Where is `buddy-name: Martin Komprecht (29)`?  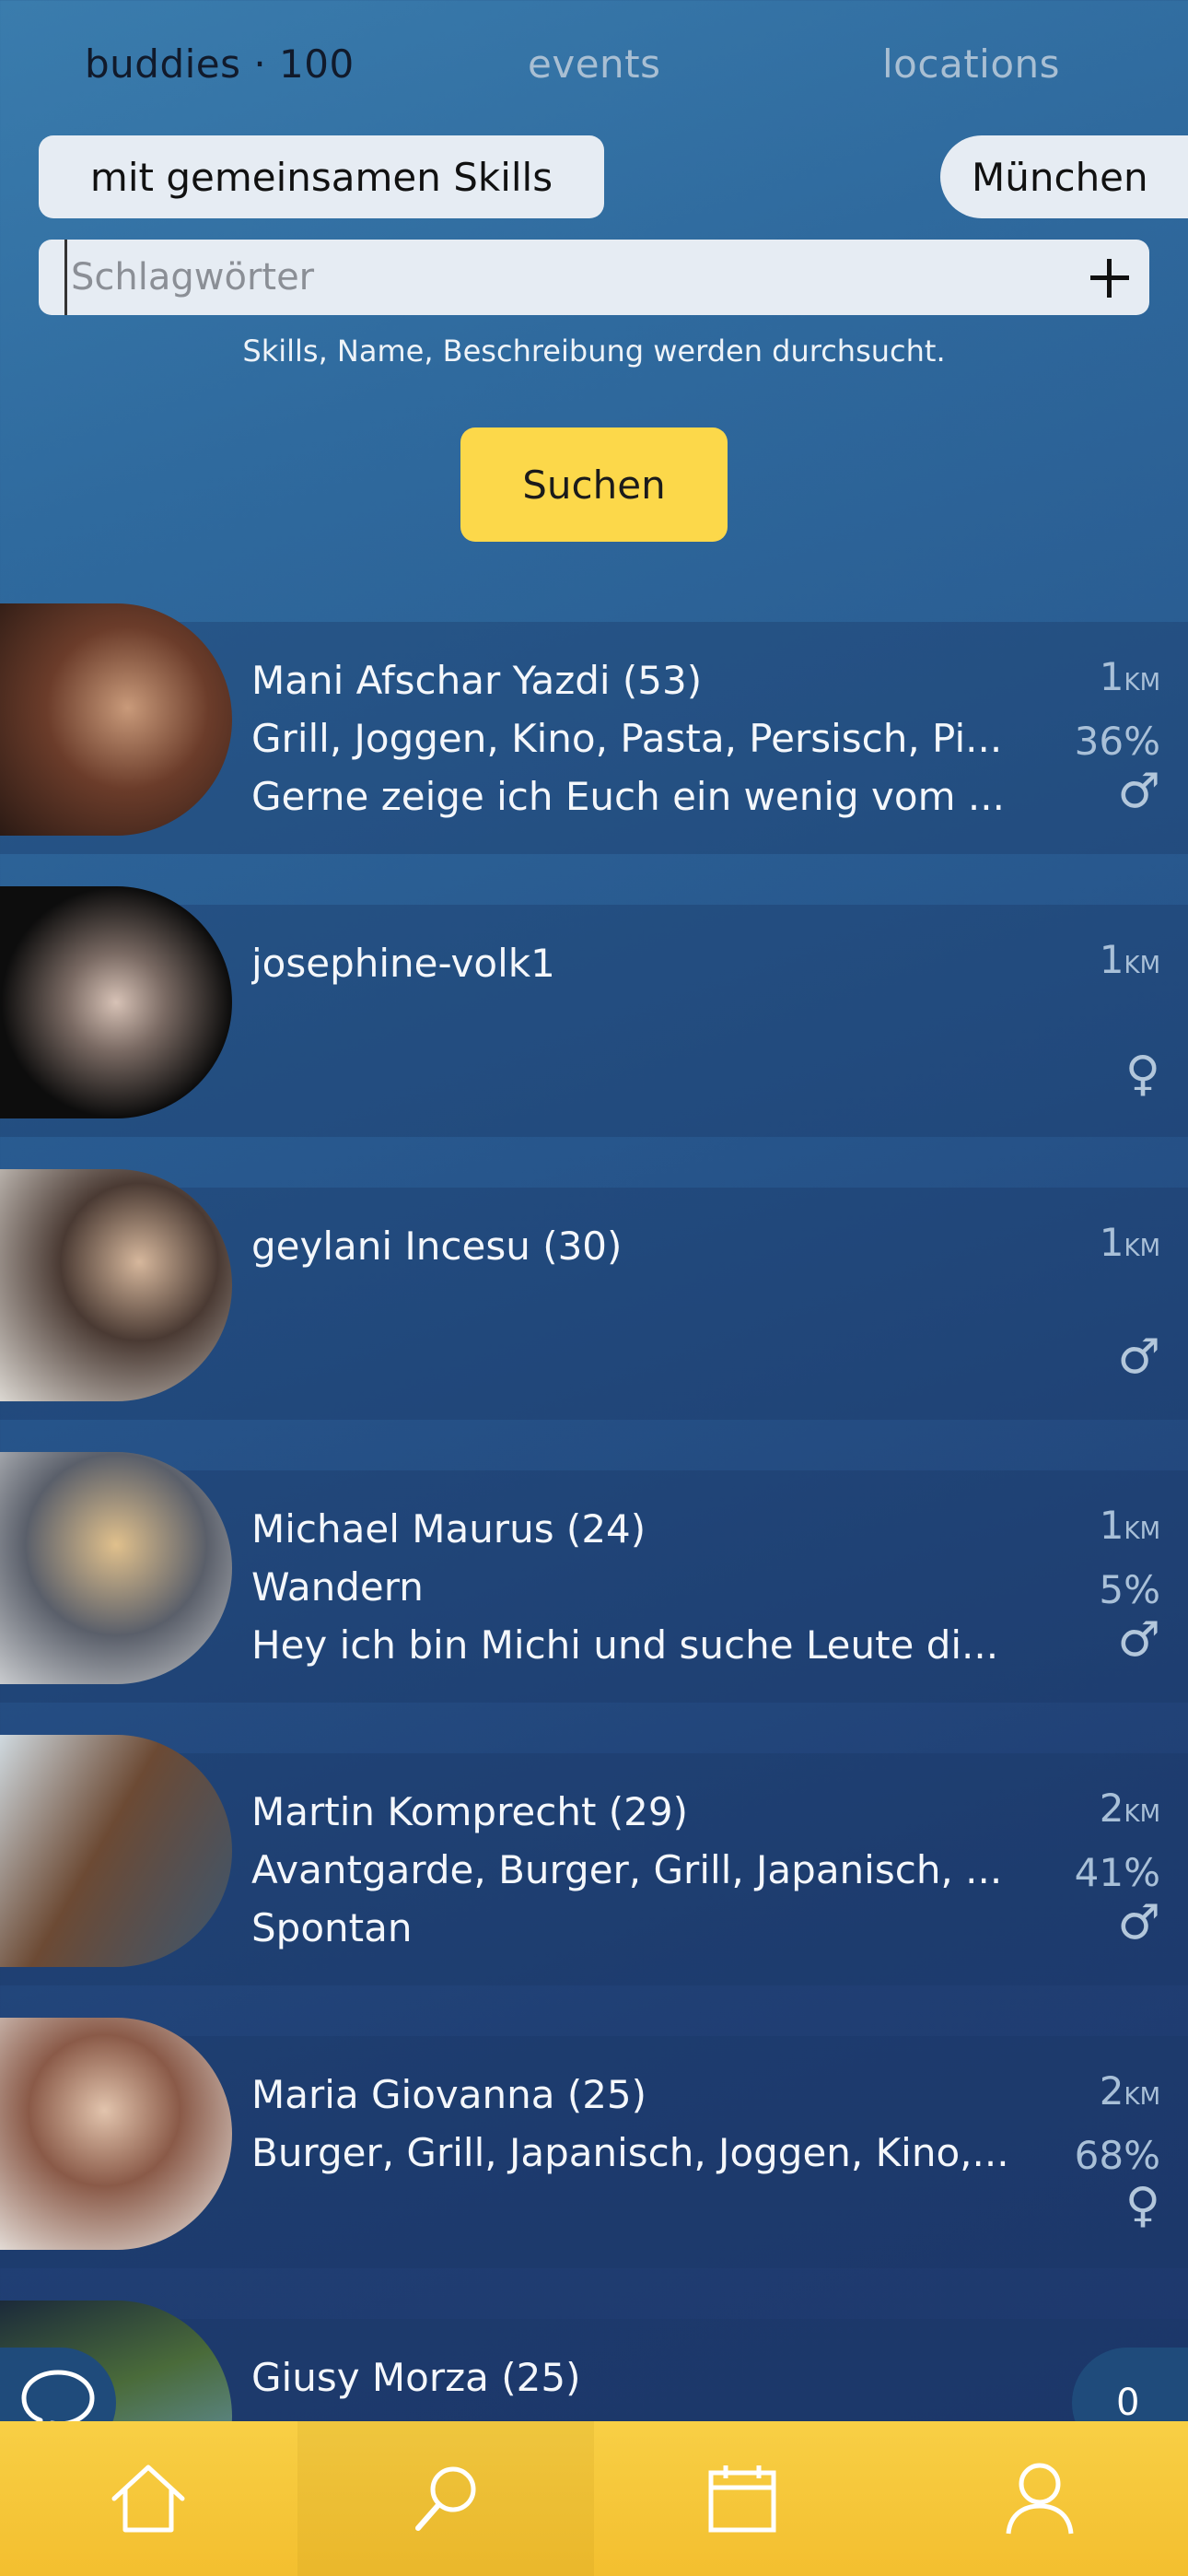
buddy-name: Martin Komprecht (29) is located at coordinates (469, 1811).